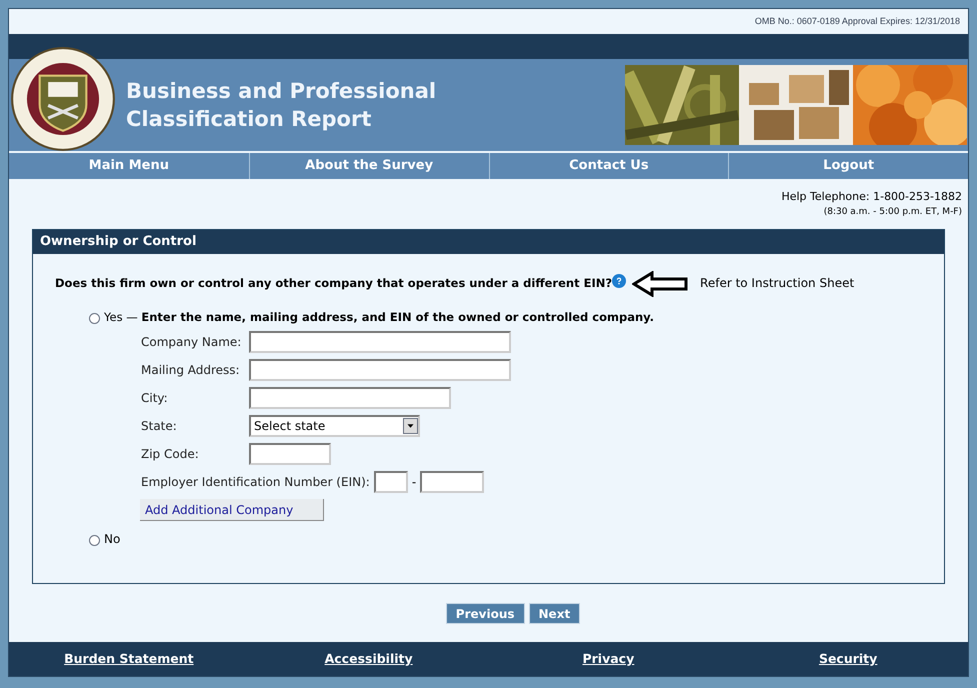 The height and width of the screenshot is (688, 977). Describe the element at coordinates (368, 659) in the screenshot. I see `footer-link: Accessibility` at that location.